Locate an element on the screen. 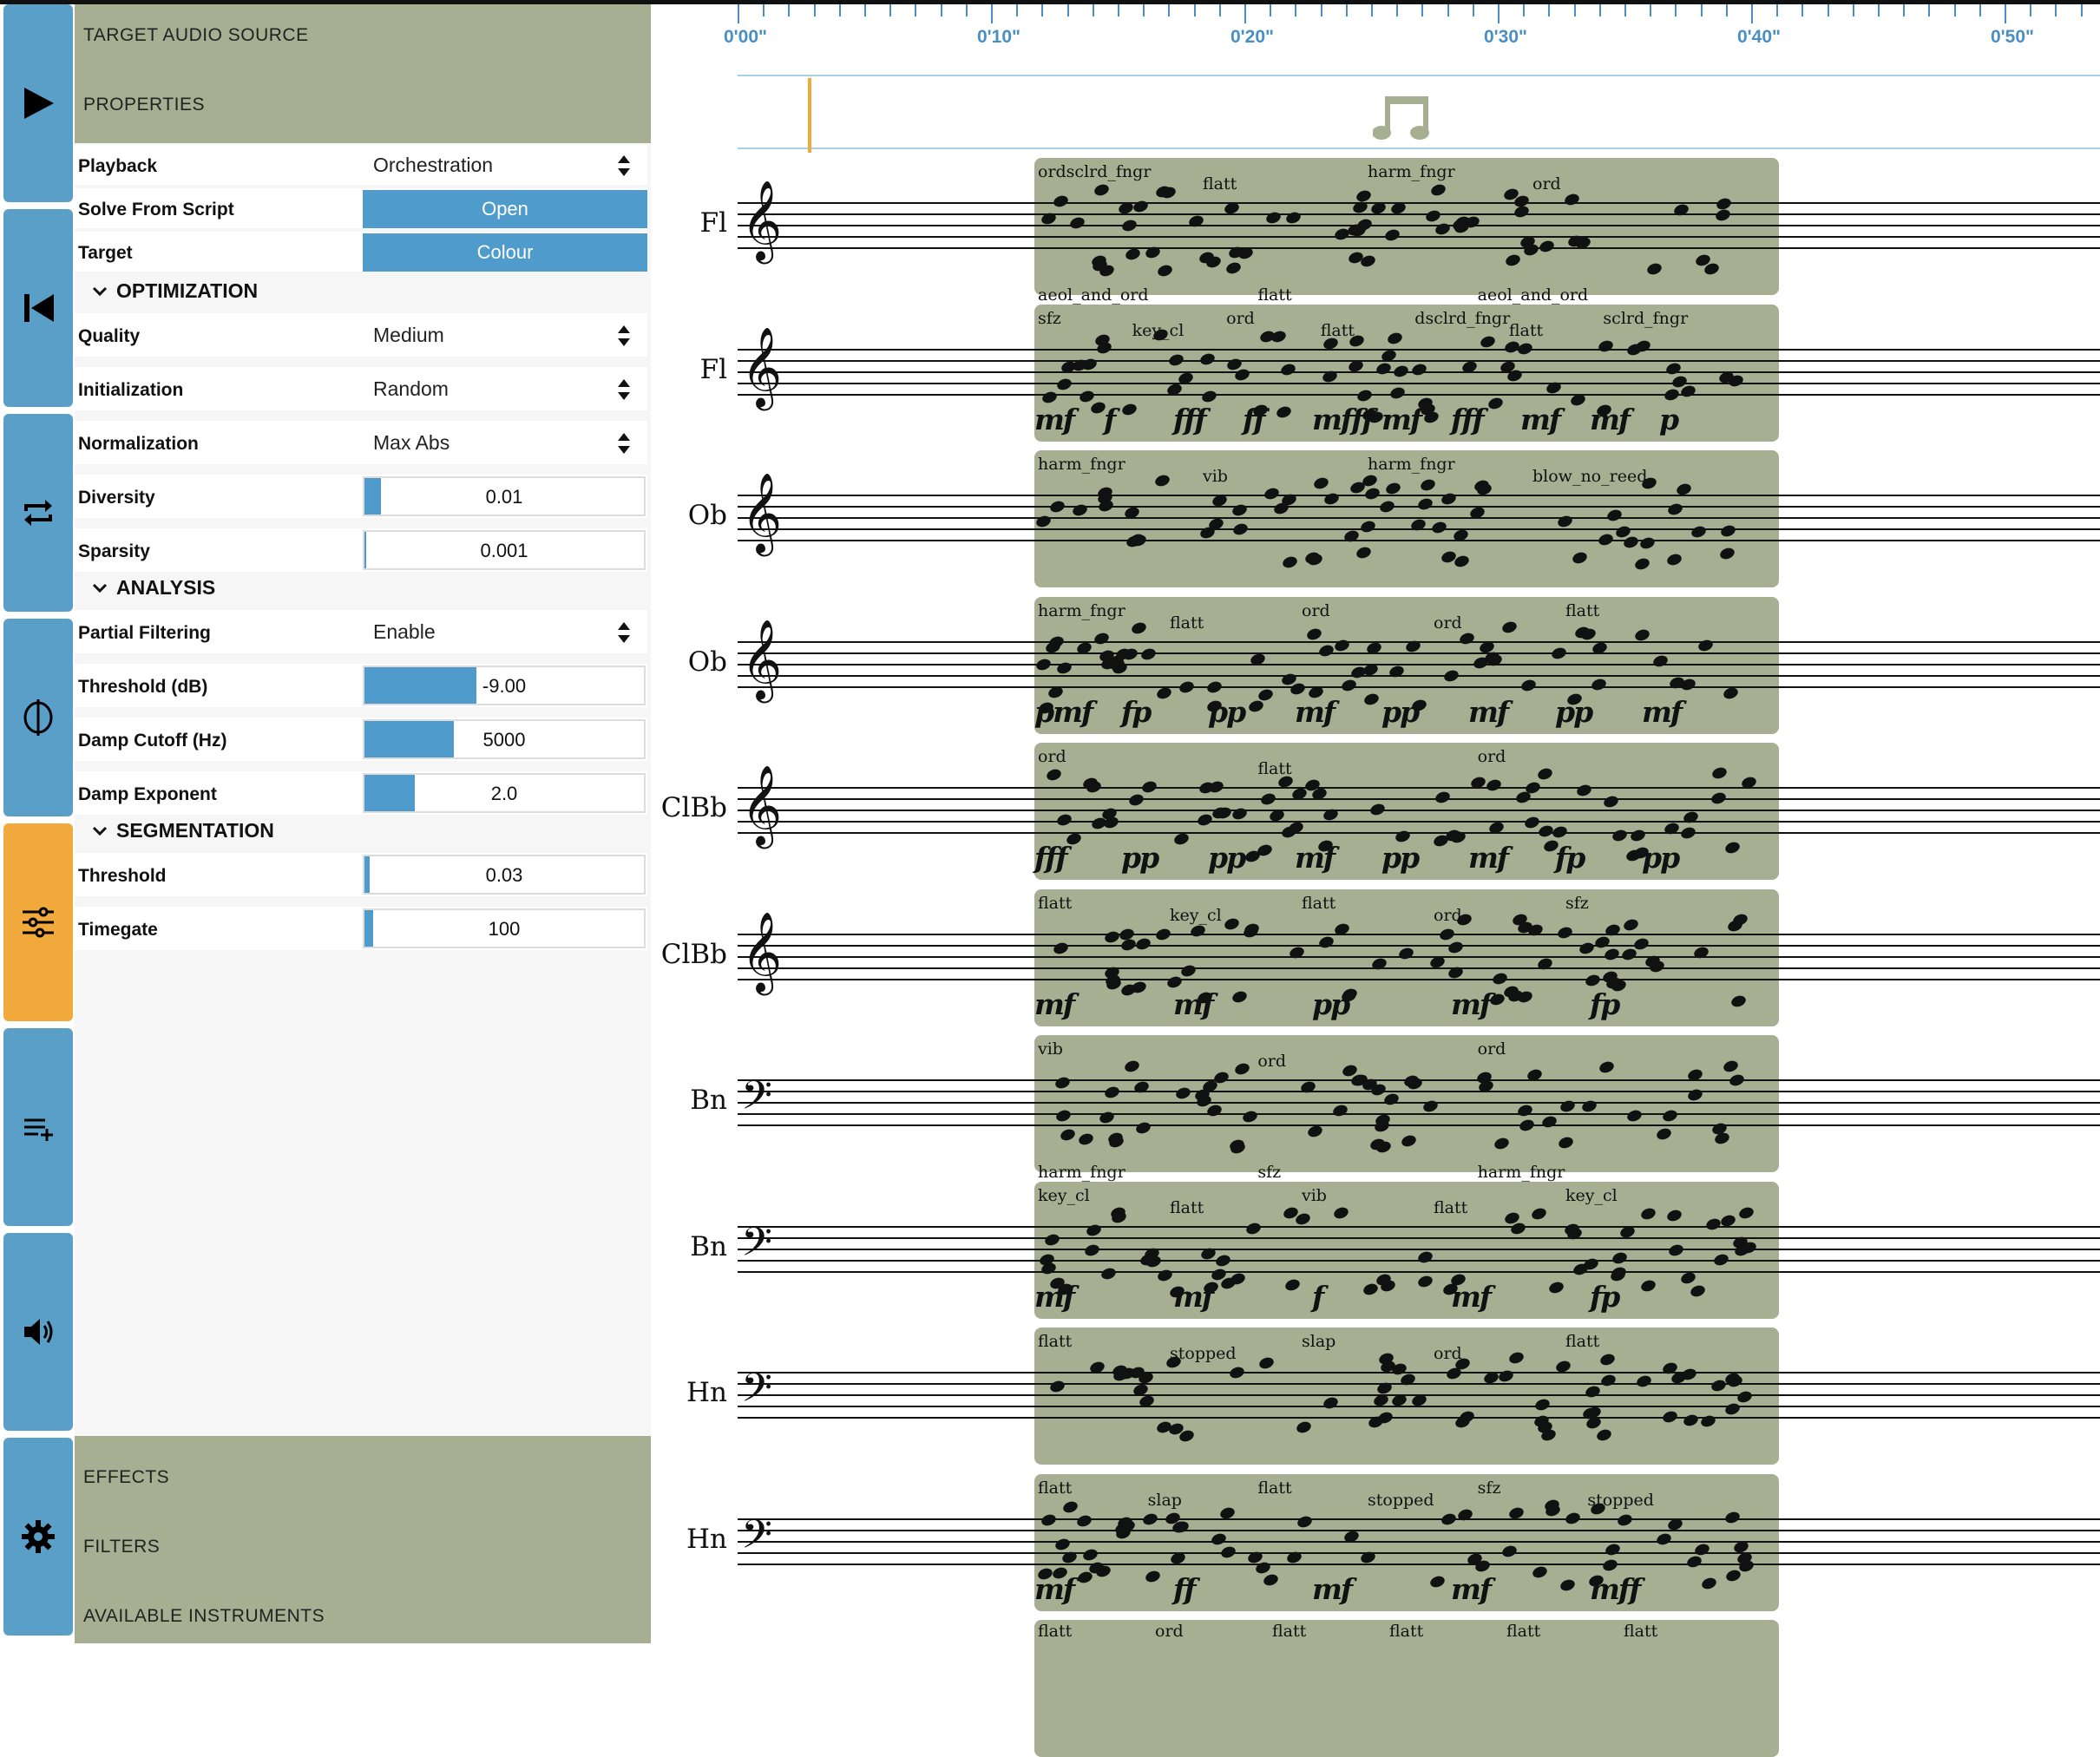  initialization-label: Initialization is located at coordinates (131, 390).